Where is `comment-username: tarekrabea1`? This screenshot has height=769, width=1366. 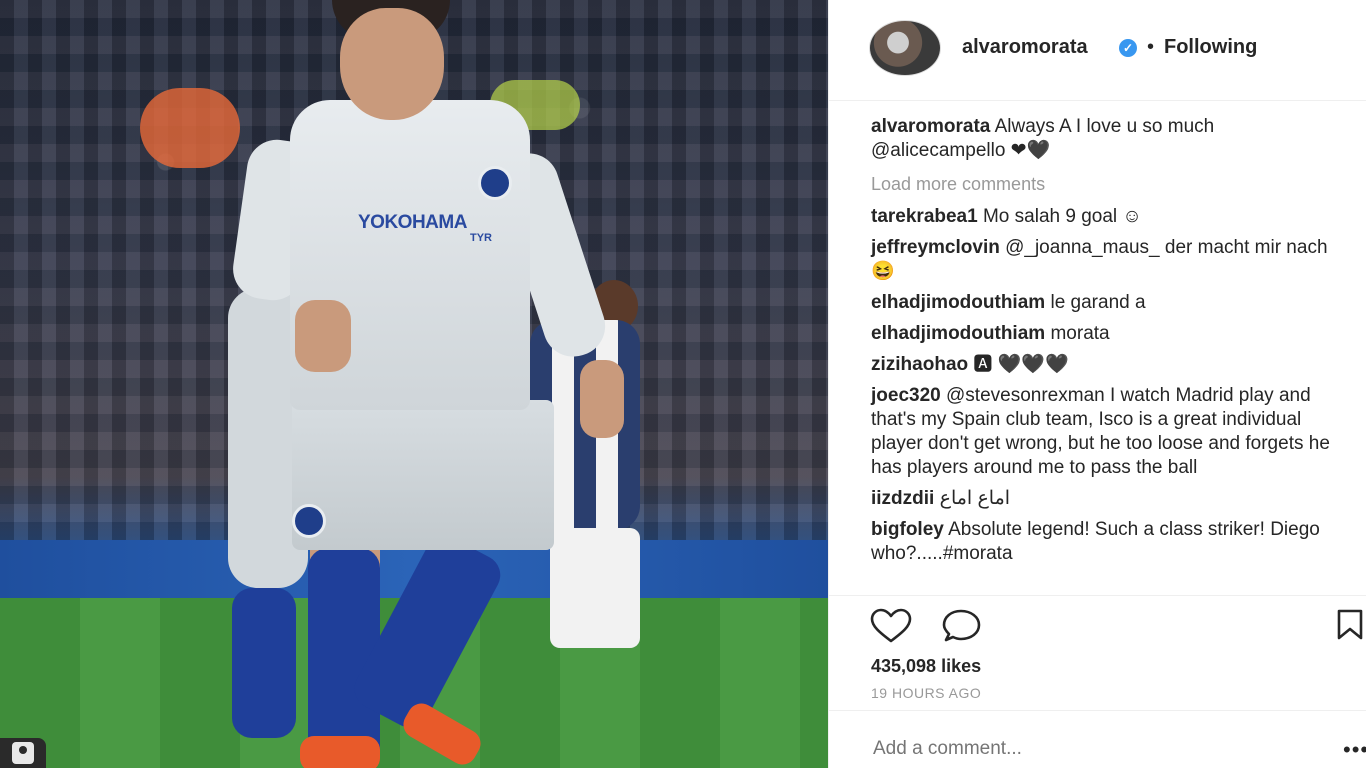
comment-username: tarekrabea1 is located at coordinates (924, 216).